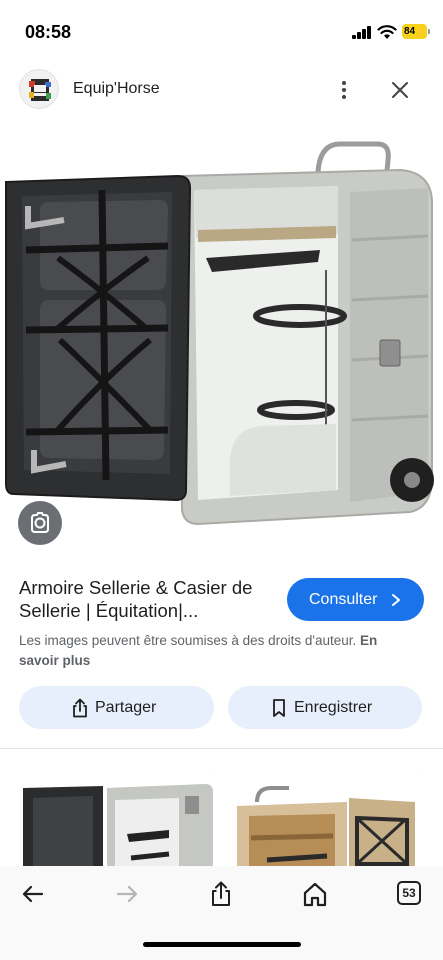 Image resolution: width=443 pixels, height=960 pixels. I want to click on battery-level: 84, so click(410, 31).